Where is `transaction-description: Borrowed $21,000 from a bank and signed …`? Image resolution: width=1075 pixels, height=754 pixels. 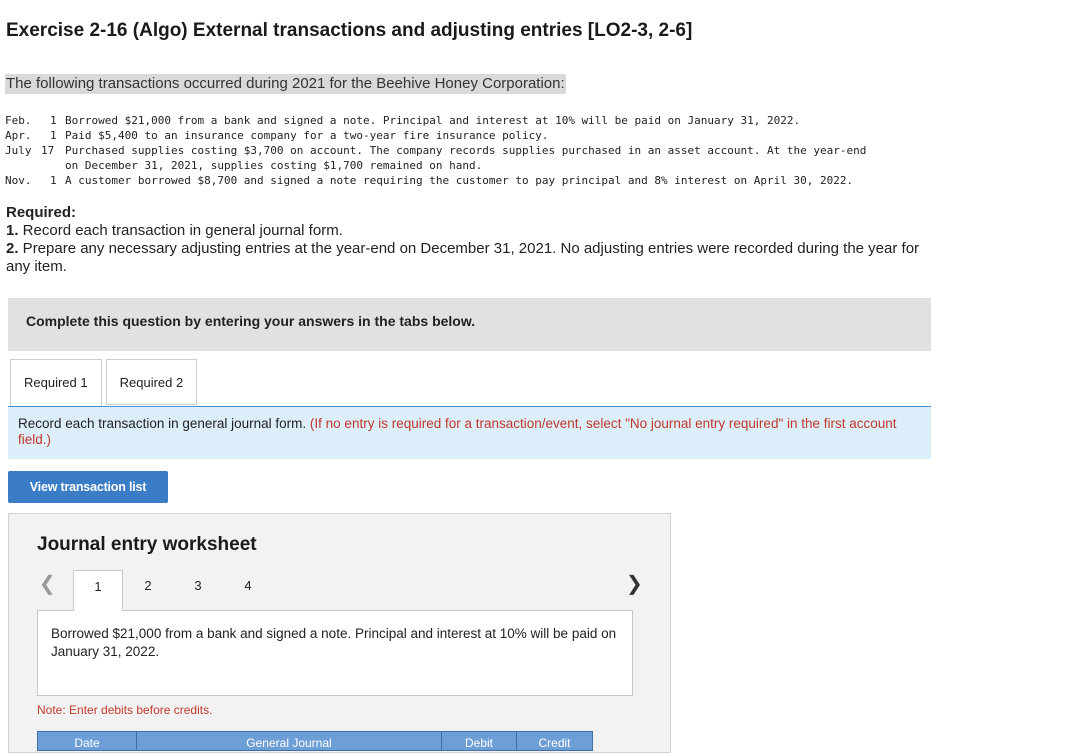
transaction-description: Borrowed $21,000 from a bank and signed … is located at coordinates (335, 653).